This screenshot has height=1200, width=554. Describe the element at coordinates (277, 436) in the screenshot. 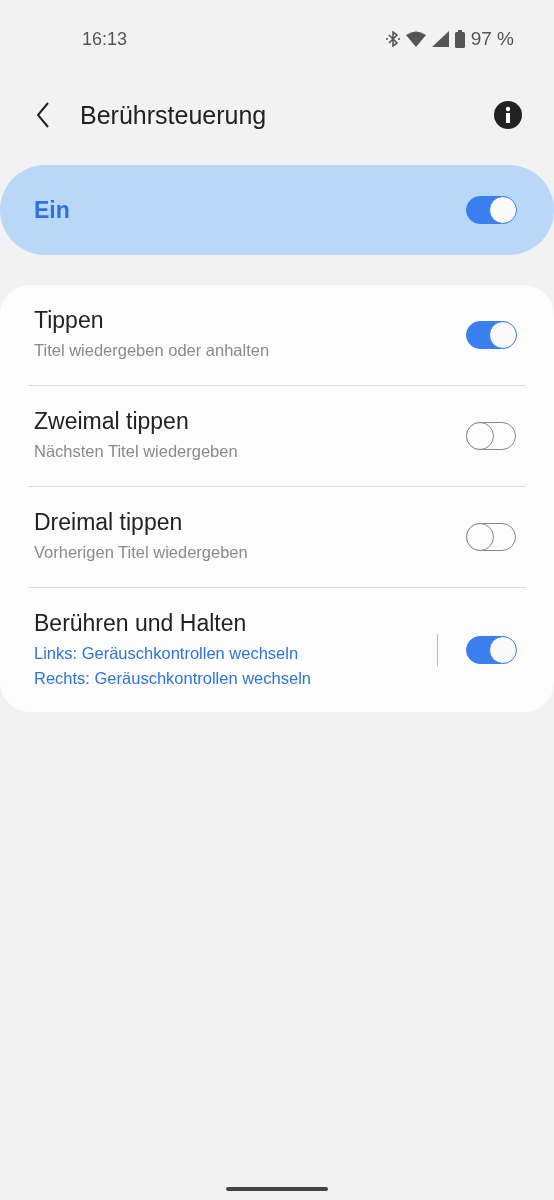

I see `setting-row: Zweimal tippen Nächsten Titel wiedergeben` at that location.